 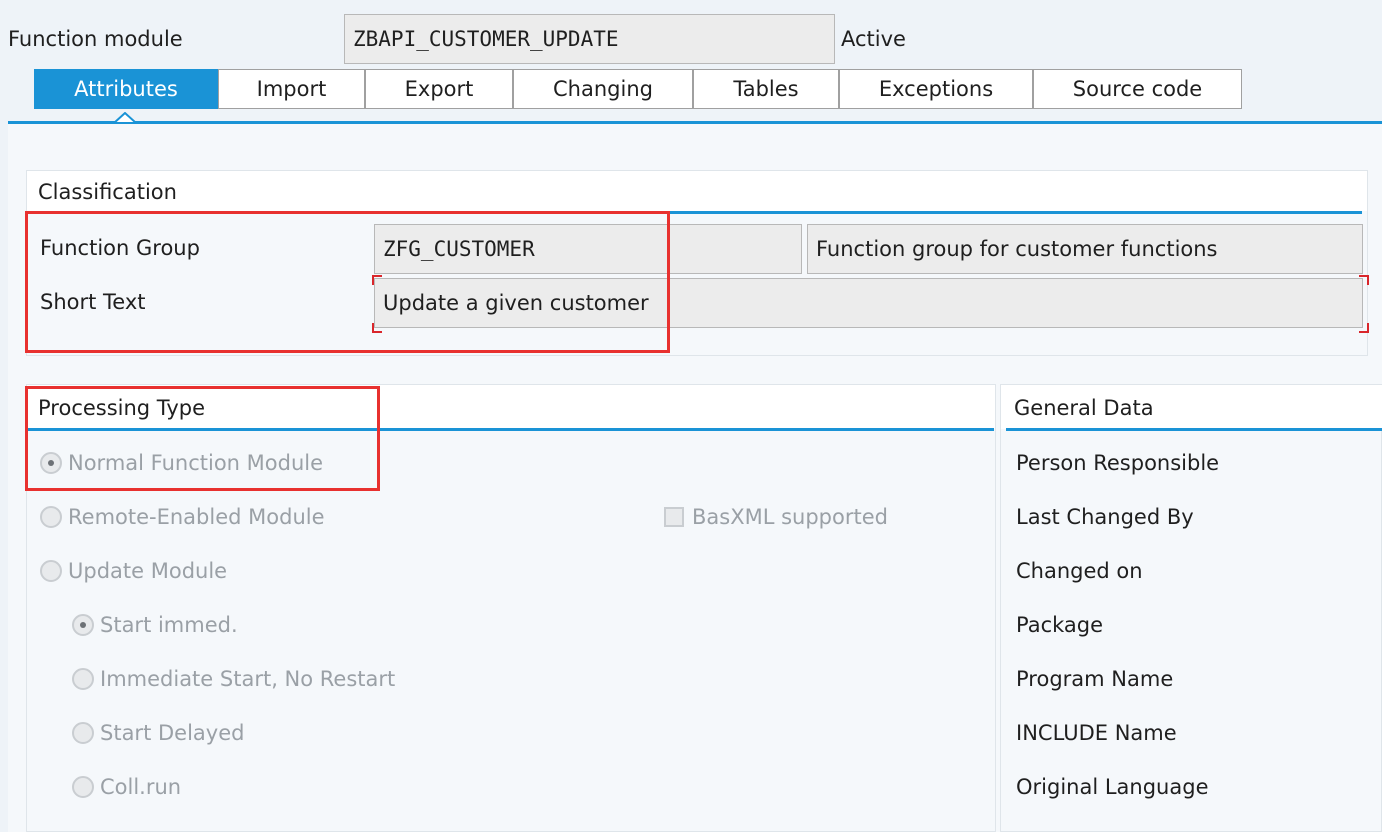 I want to click on function-module-name-field: ZBAPI_CUSTOMER_UPDATE, so click(x=589, y=39).